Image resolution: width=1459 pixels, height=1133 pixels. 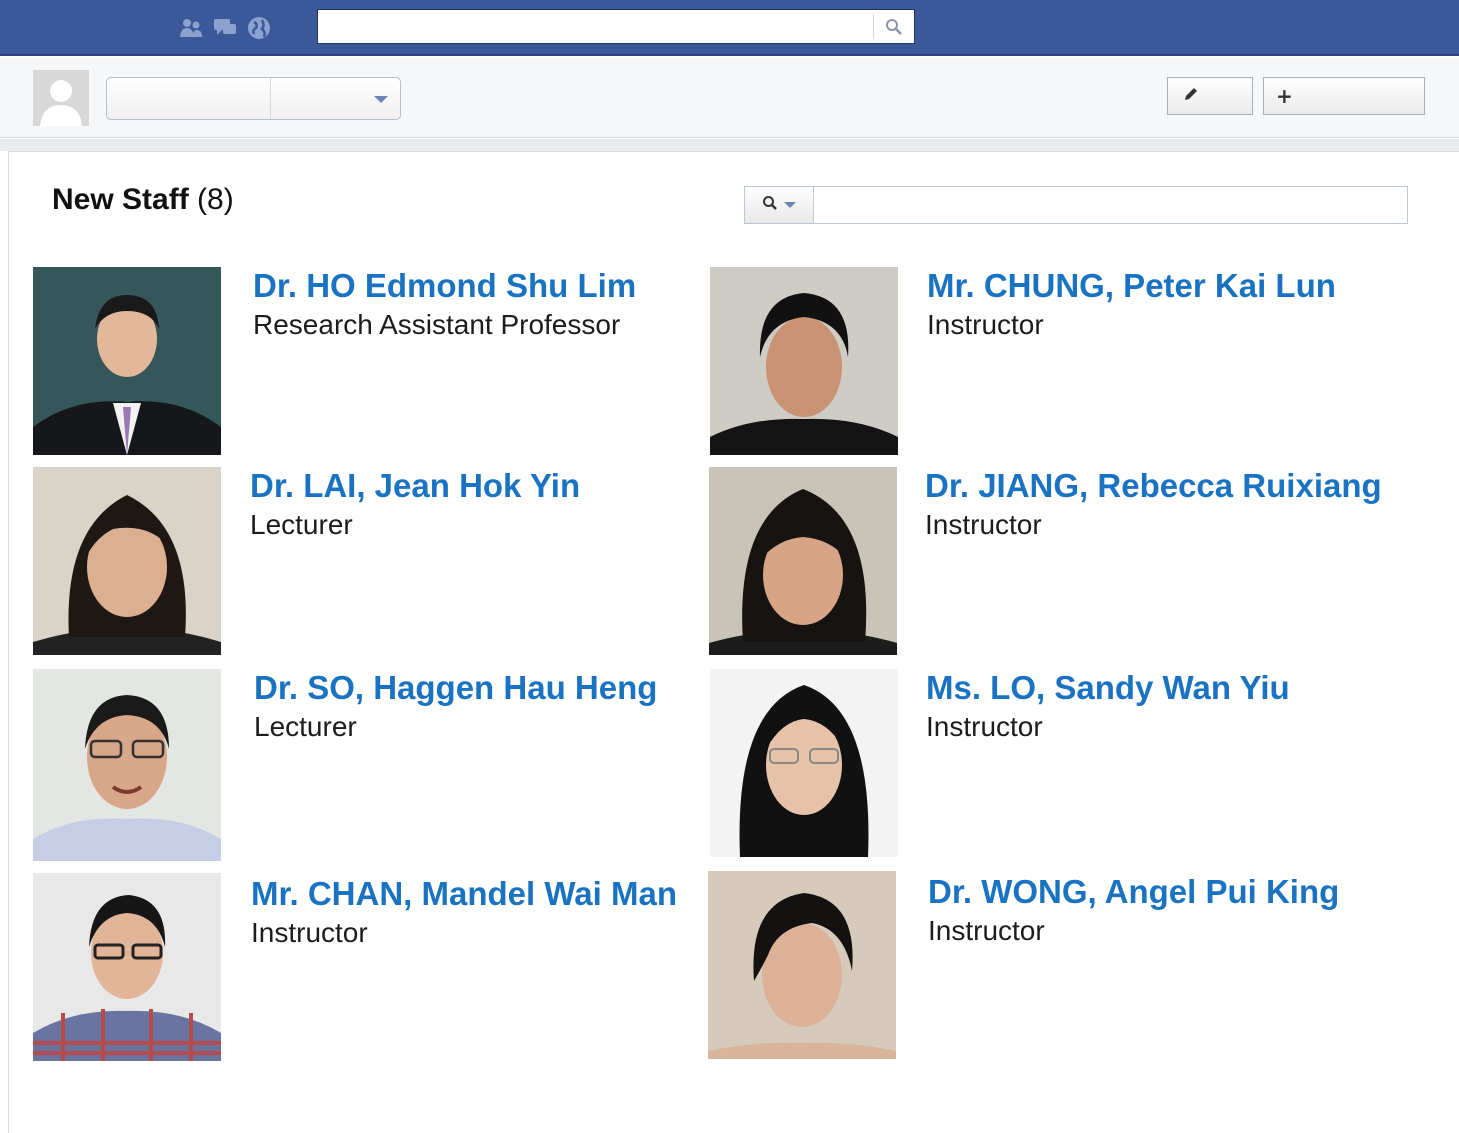 What do you see at coordinates (215, 199) in the screenshot?
I see `section-count: (8)` at bounding box center [215, 199].